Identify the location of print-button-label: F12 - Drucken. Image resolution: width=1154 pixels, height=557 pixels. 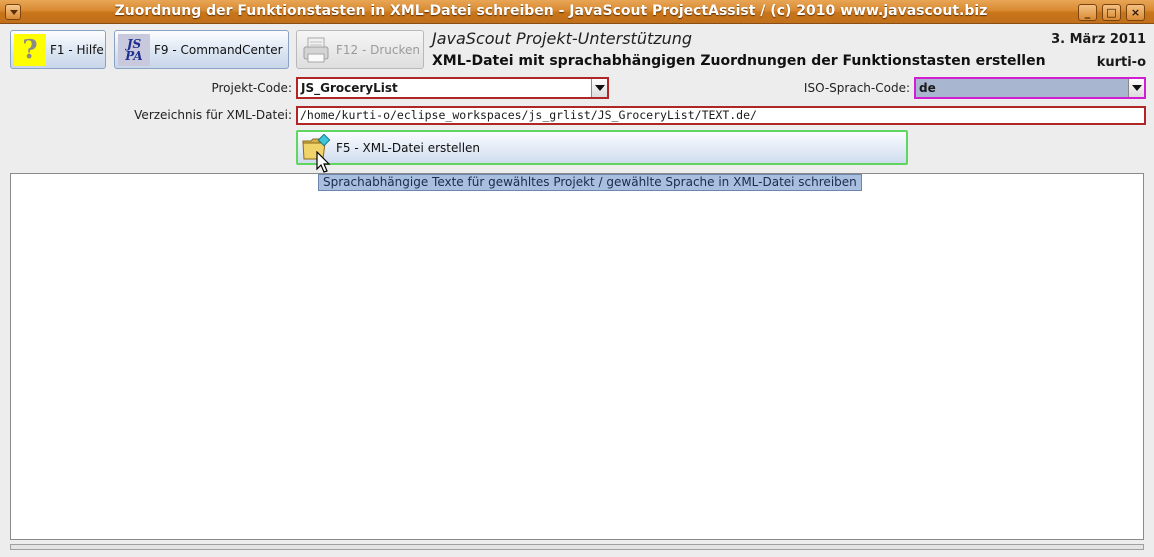
(378, 49).